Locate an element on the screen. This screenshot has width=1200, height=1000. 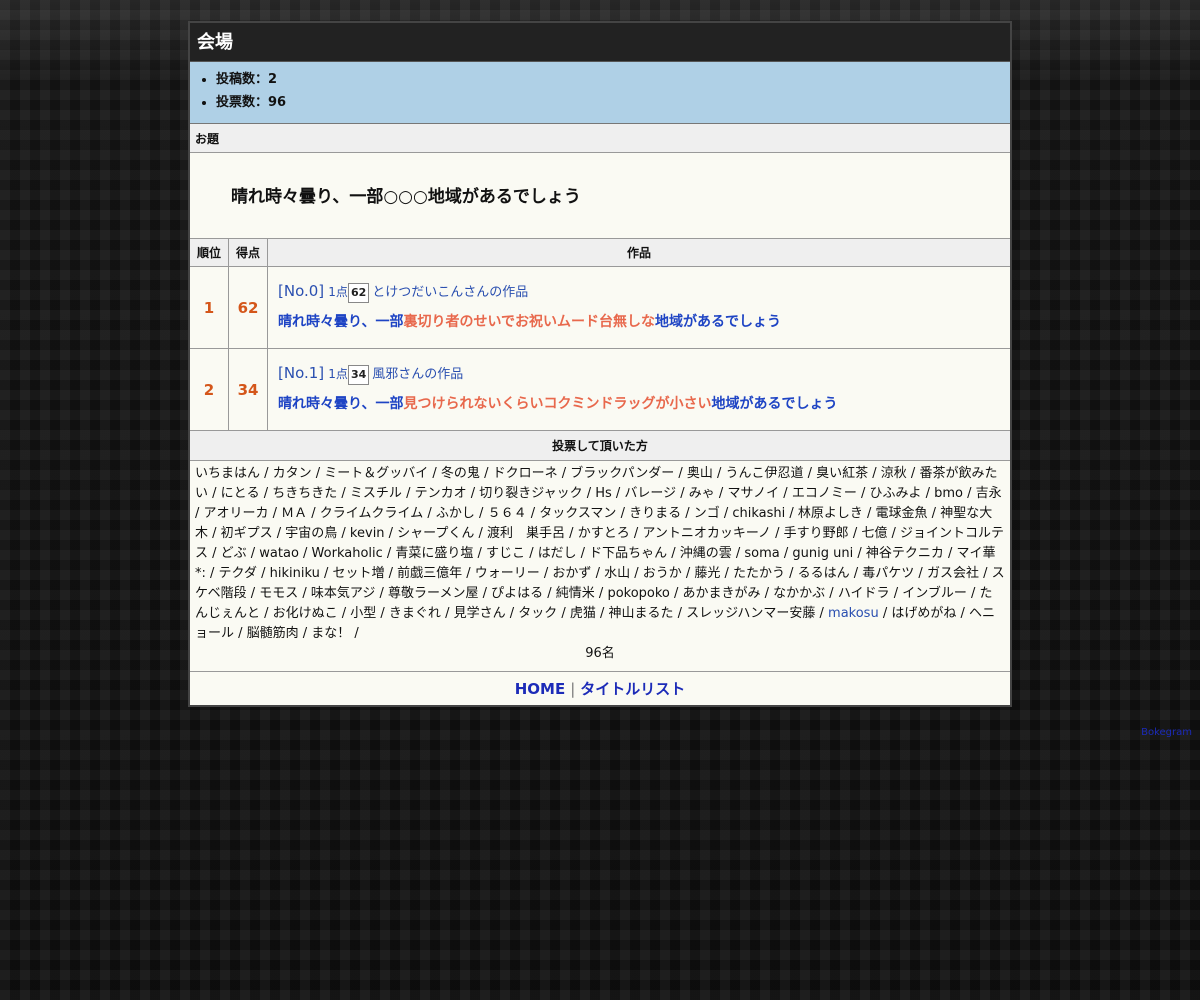
rank-value: 1 is located at coordinates (209, 307).